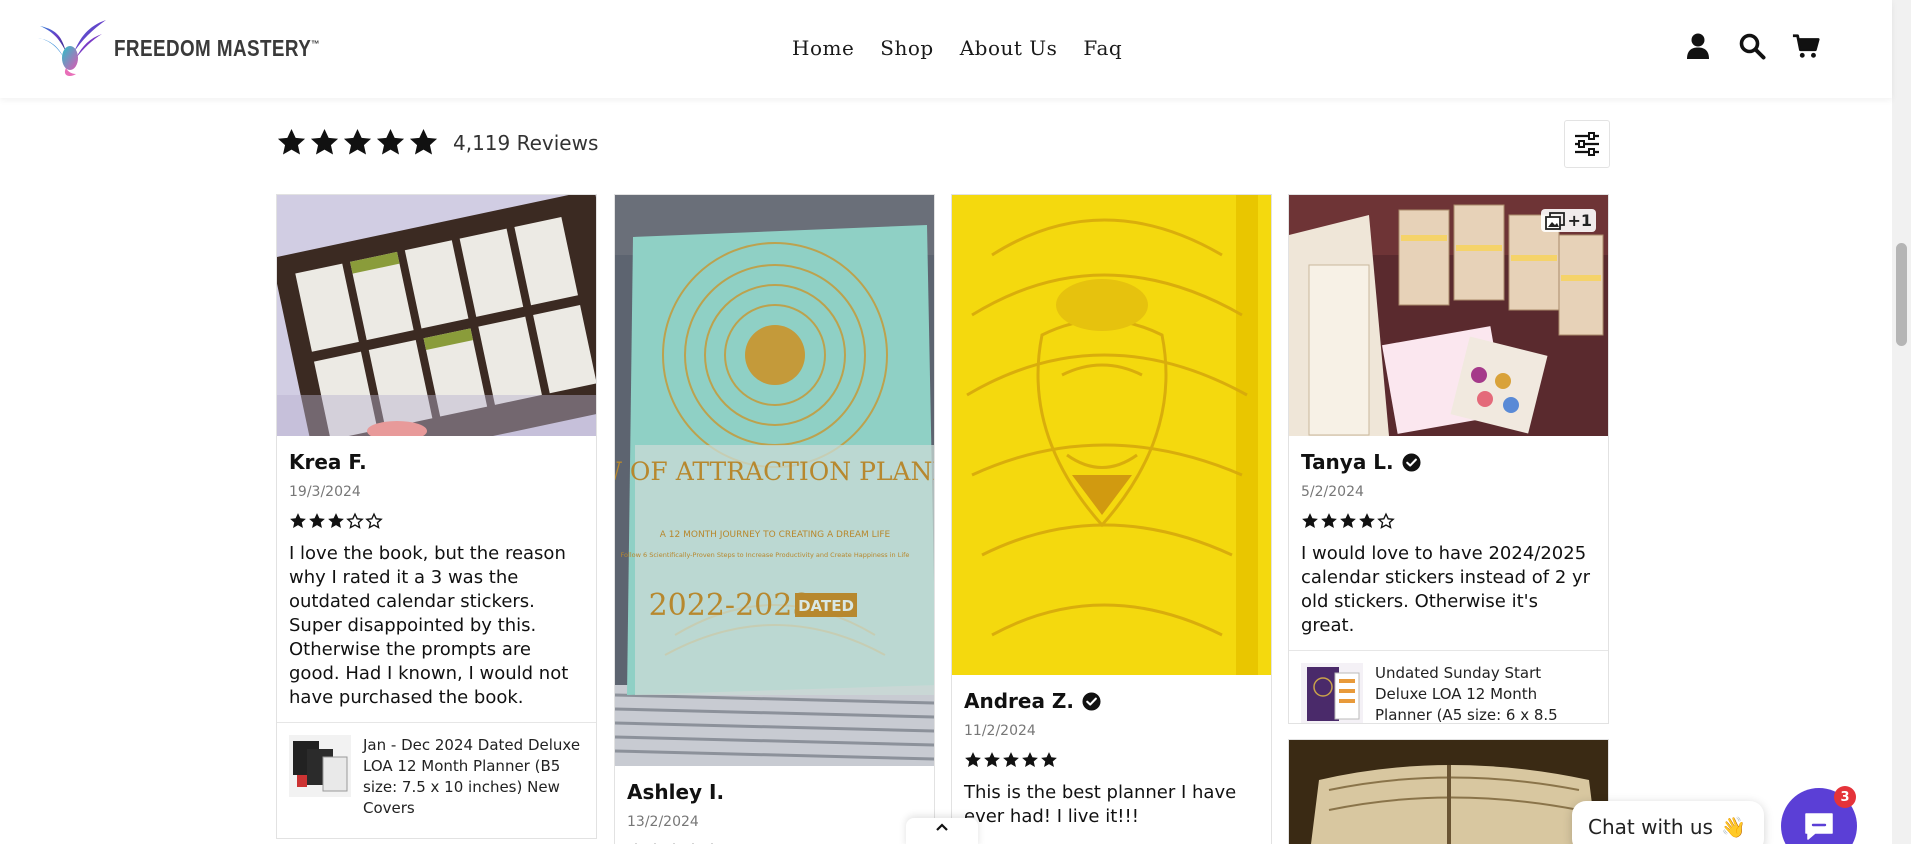 The image size is (1911, 844). Describe the element at coordinates (957, 48) in the screenshot. I see `main-nav: Home Shop About Us Faq` at that location.